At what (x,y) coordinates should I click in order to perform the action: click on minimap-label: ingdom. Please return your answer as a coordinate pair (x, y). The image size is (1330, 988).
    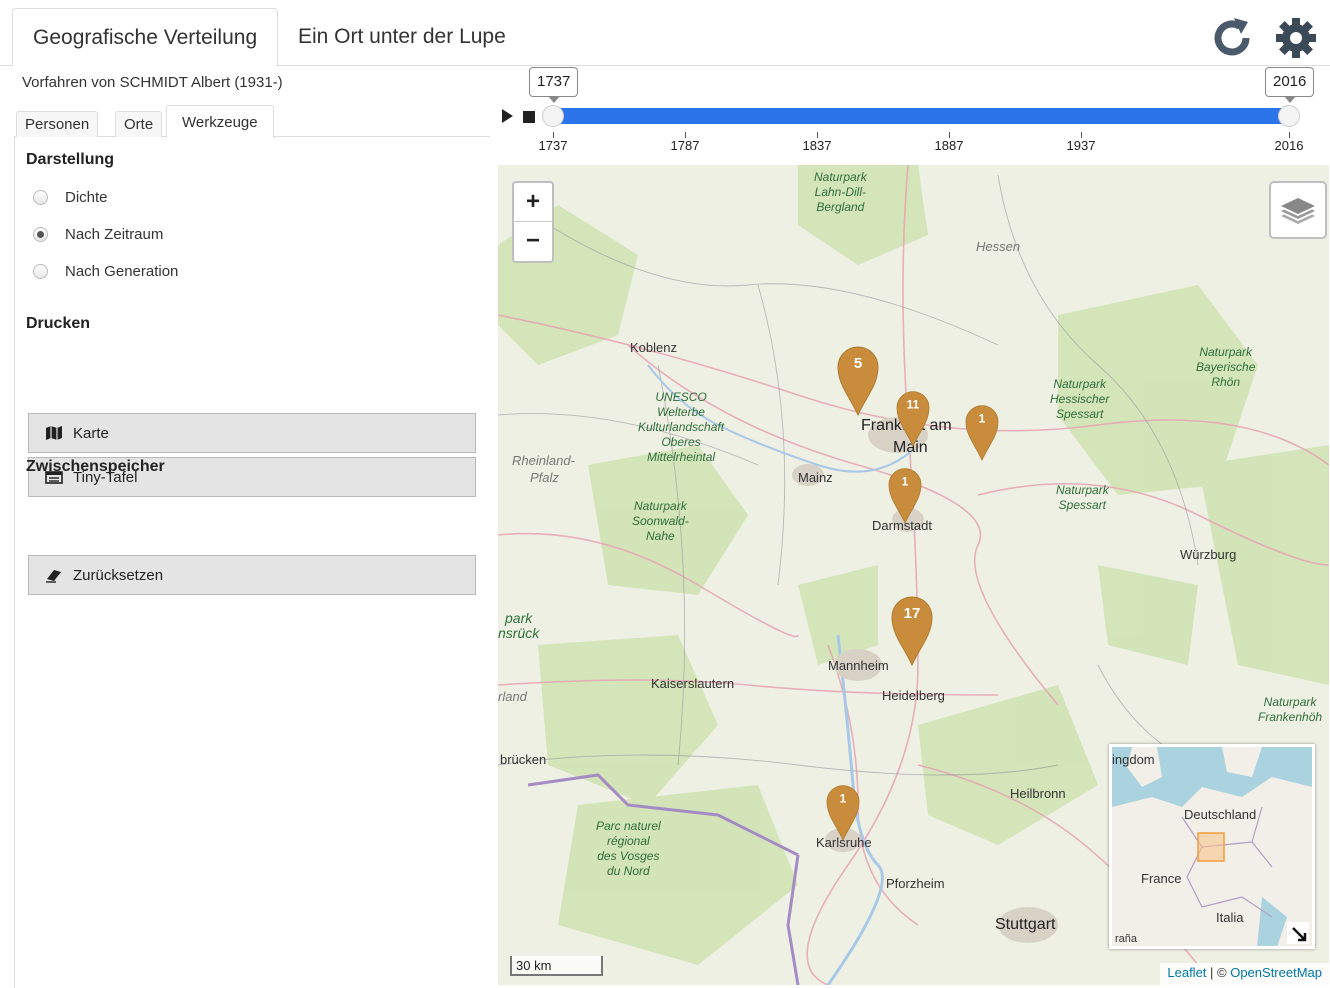
    Looking at the image, I should click on (1133, 759).